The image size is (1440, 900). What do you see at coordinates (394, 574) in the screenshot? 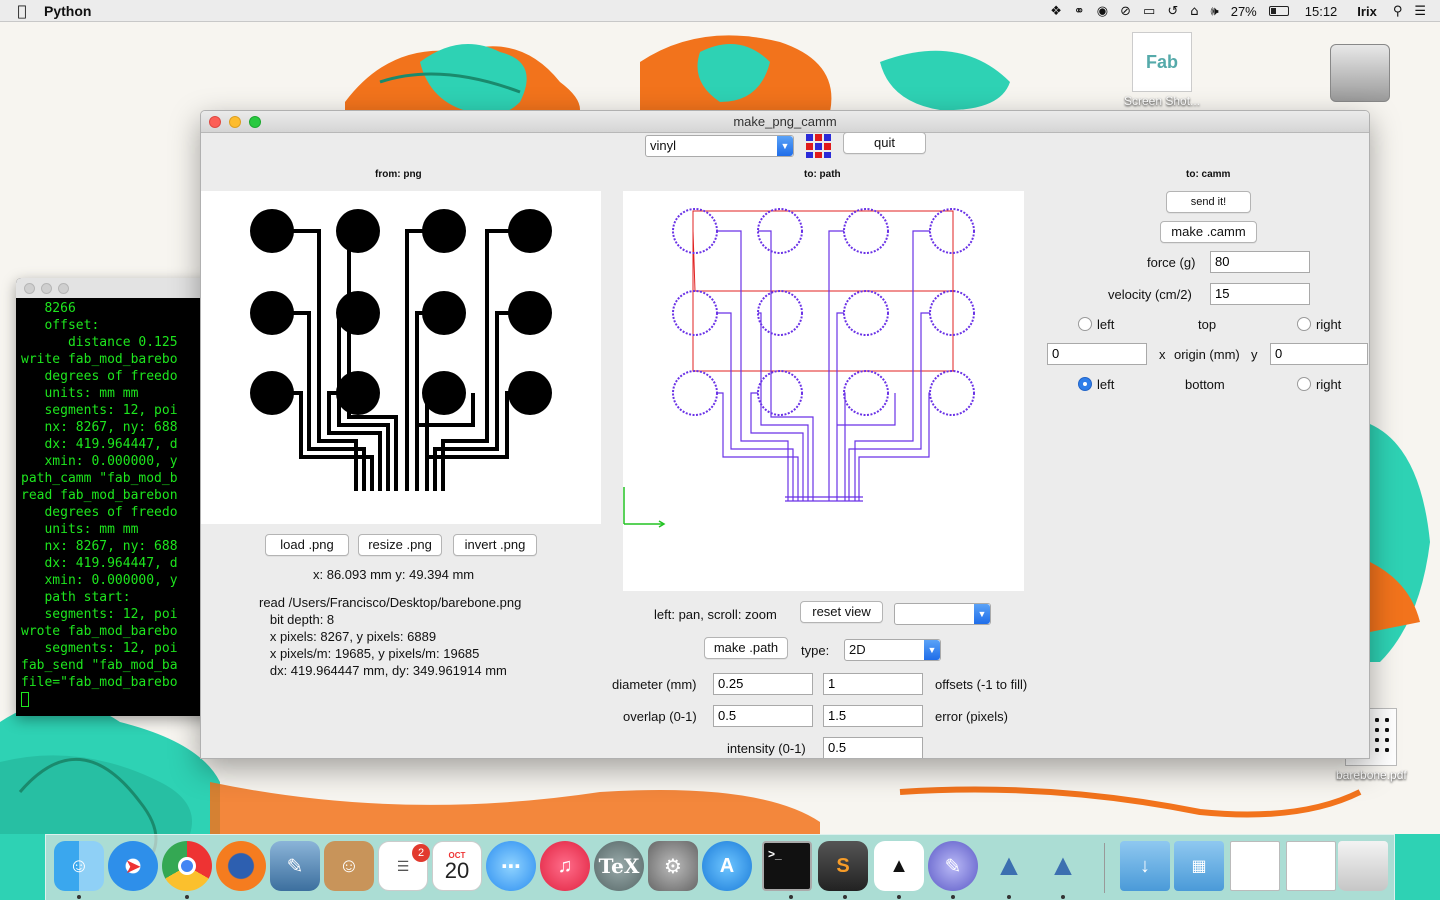
I see `cursor-coordinates: x: 86.093 mm y: 49.394 mm` at bounding box center [394, 574].